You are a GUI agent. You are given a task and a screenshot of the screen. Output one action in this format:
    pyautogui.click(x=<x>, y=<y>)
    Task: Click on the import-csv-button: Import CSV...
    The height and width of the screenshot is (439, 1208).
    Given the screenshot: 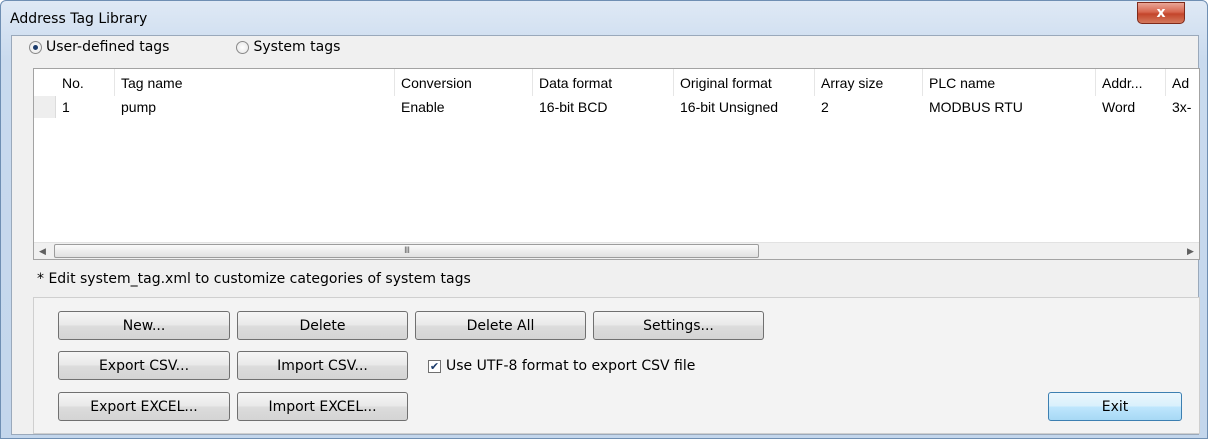 What is the action you would take?
    pyautogui.click(x=322, y=365)
    